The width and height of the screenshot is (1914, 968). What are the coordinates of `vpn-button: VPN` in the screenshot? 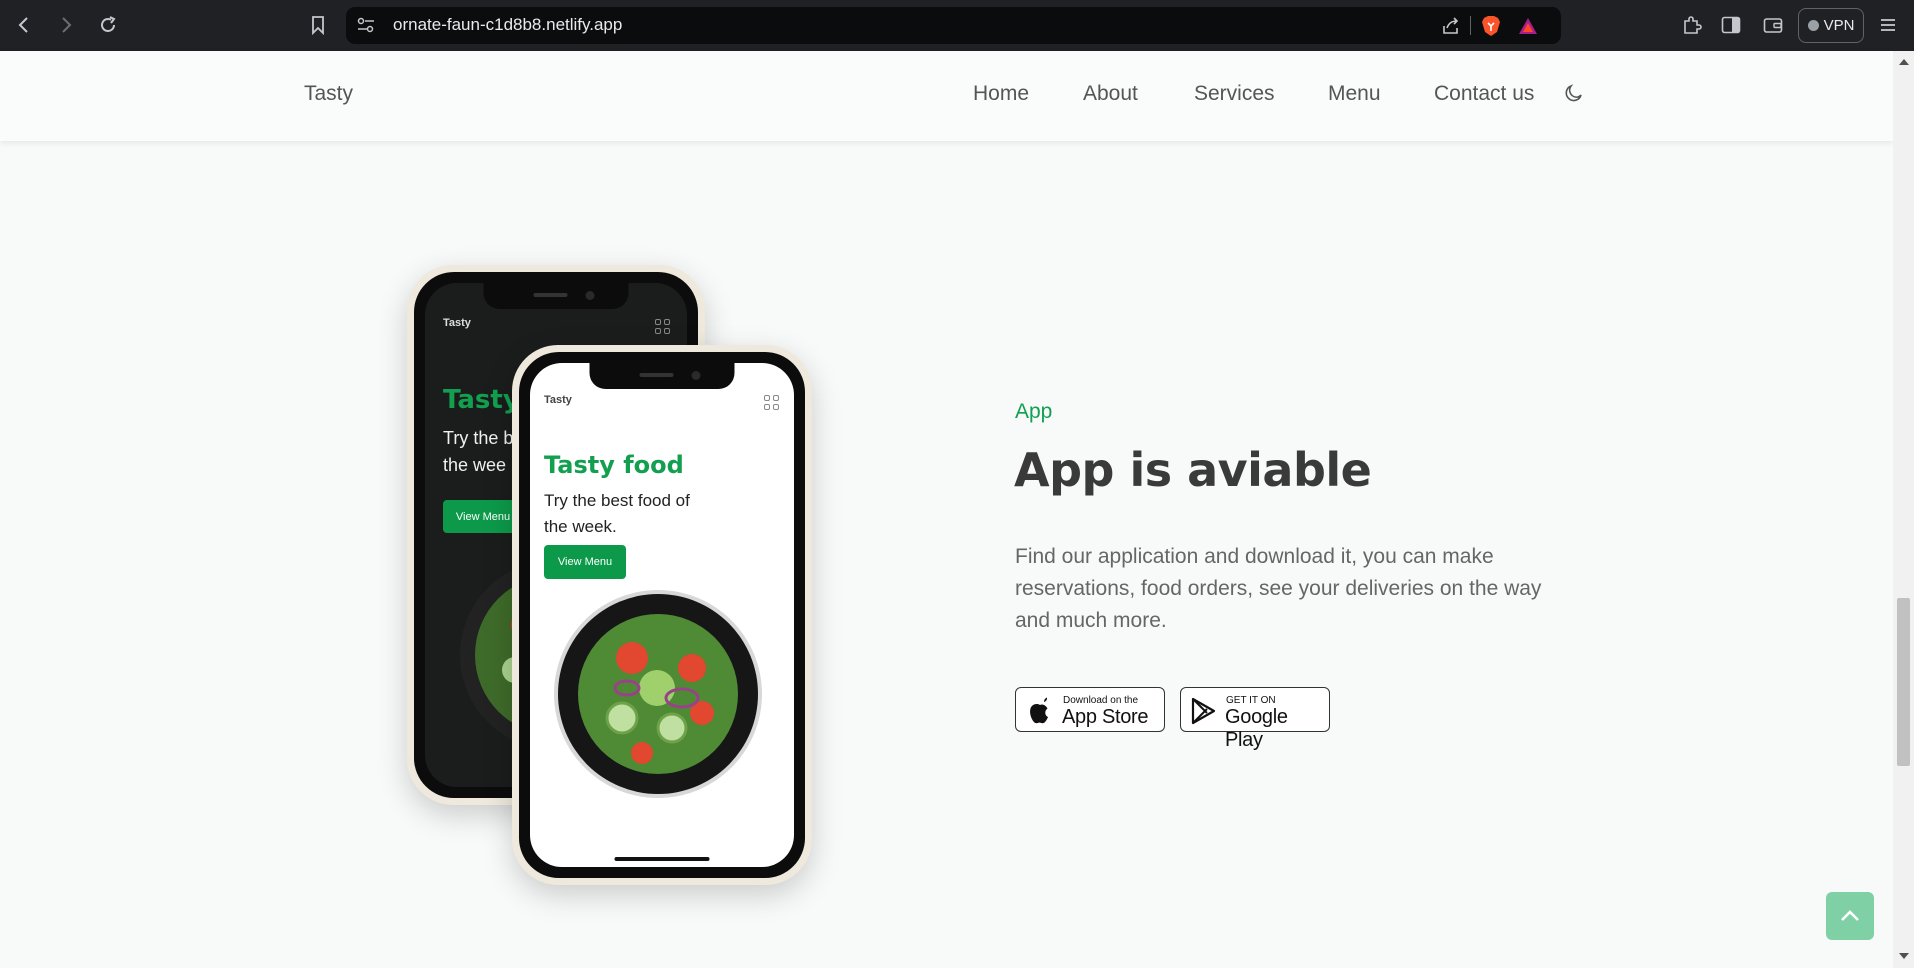 It's located at (1831, 25).